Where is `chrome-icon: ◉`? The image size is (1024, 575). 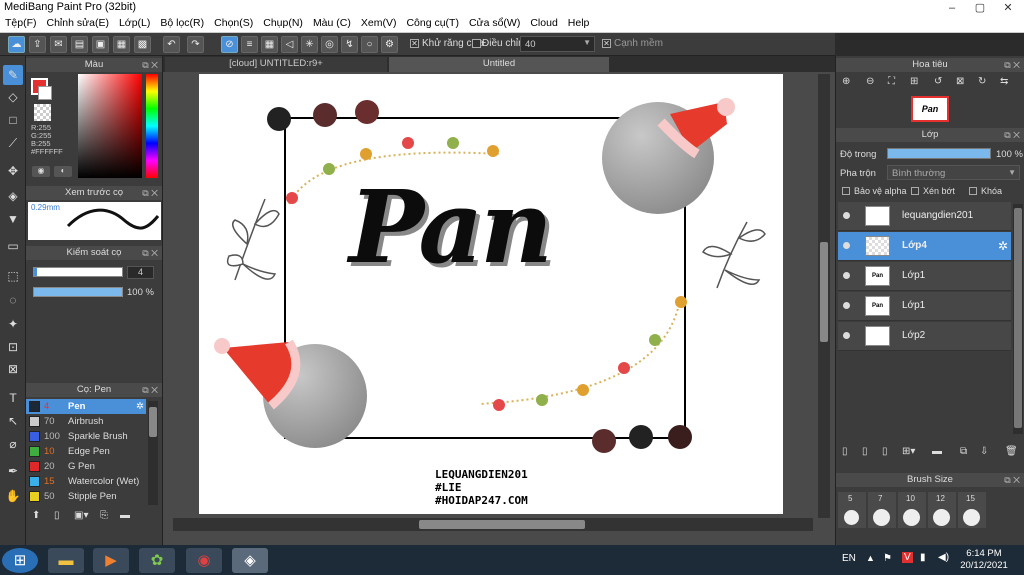
chrome-icon: ◉ is located at coordinates (204, 560).